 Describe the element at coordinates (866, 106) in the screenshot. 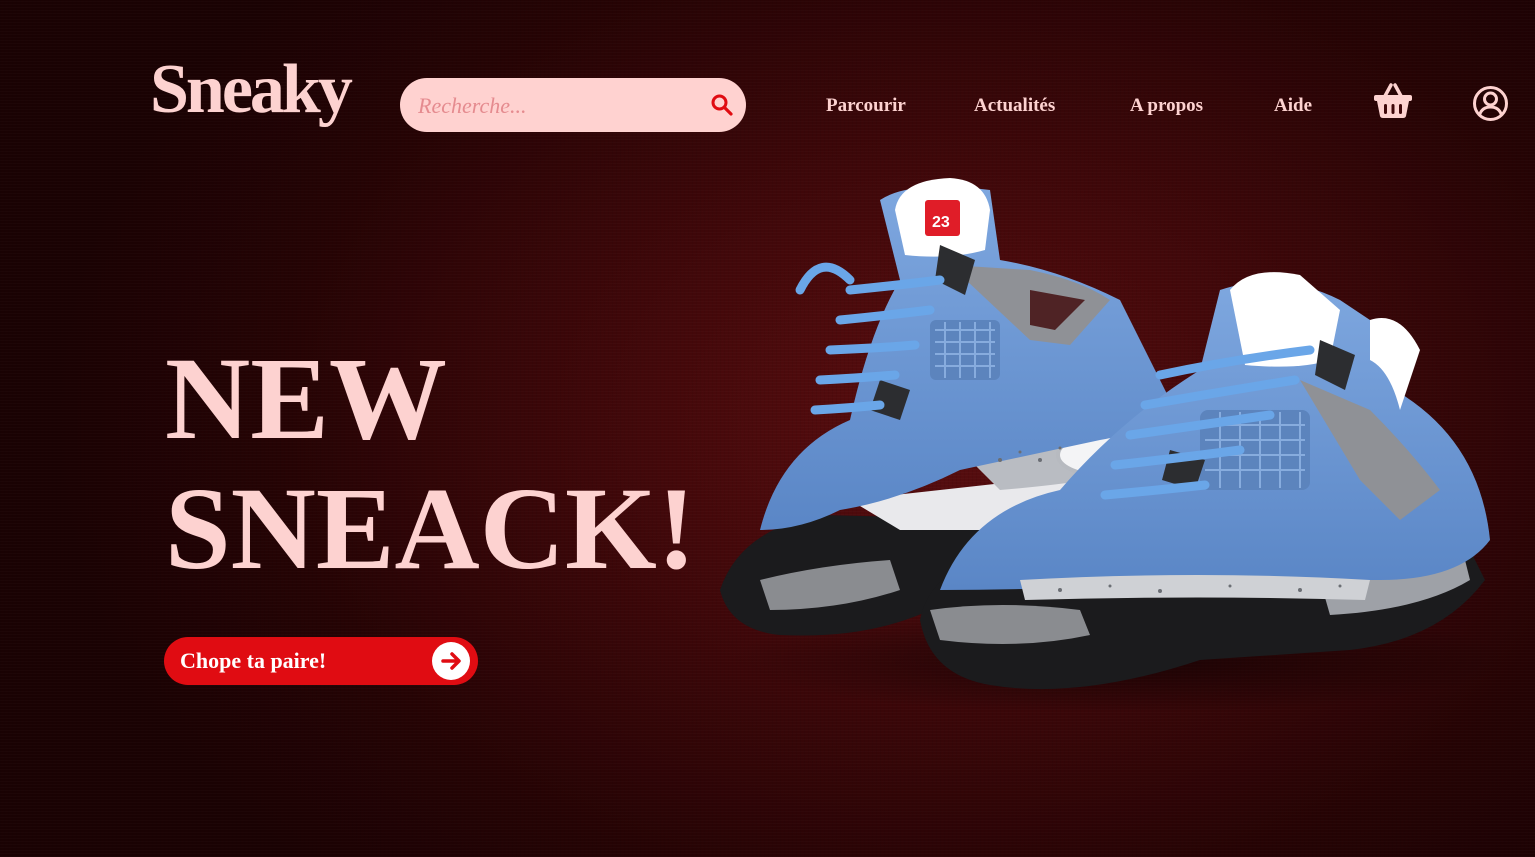

I see `nav-link-parcourir: Parcourir` at that location.